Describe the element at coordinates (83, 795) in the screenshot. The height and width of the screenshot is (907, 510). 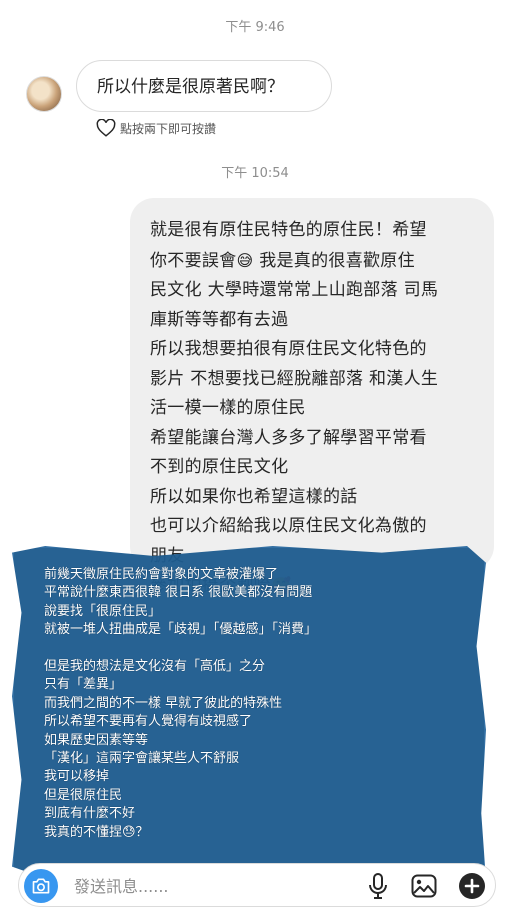
I see `overlay-line: 但是很原住民` at that location.